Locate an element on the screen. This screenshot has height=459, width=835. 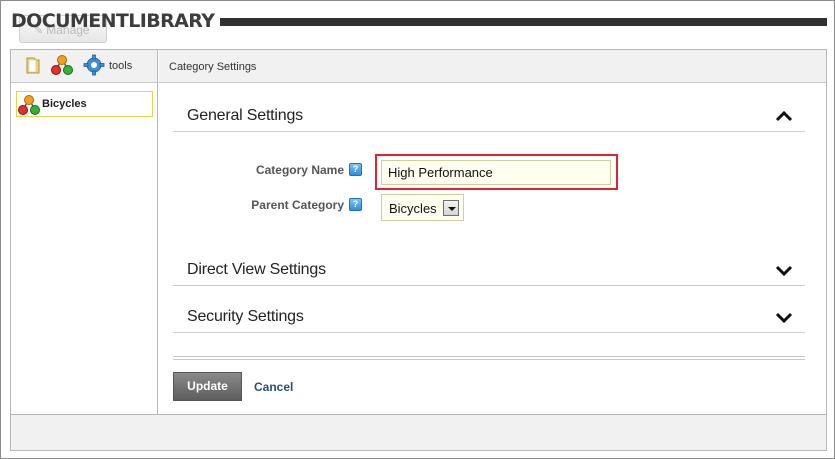
section-title: General Settings is located at coordinates (245, 115).